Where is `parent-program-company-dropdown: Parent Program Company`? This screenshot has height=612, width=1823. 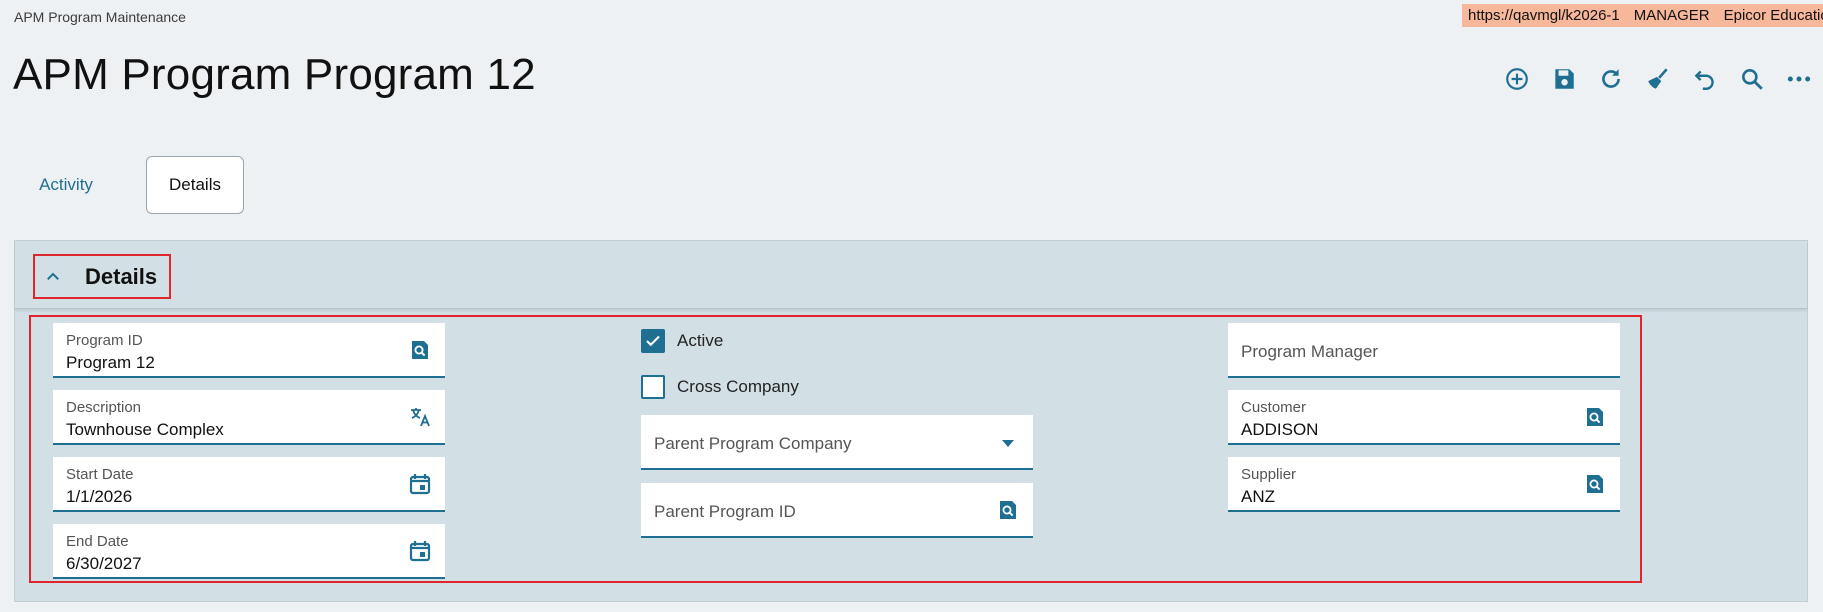 parent-program-company-dropdown: Parent Program Company is located at coordinates (837, 442).